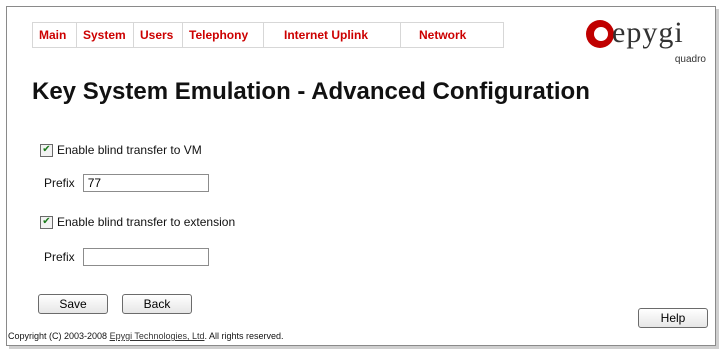 Image resolution: width=724 pixels, height=354 pixels. Describe the element at coordinates (55, 35) in the screenshot. I see `nav-item-main: Main` at that location.